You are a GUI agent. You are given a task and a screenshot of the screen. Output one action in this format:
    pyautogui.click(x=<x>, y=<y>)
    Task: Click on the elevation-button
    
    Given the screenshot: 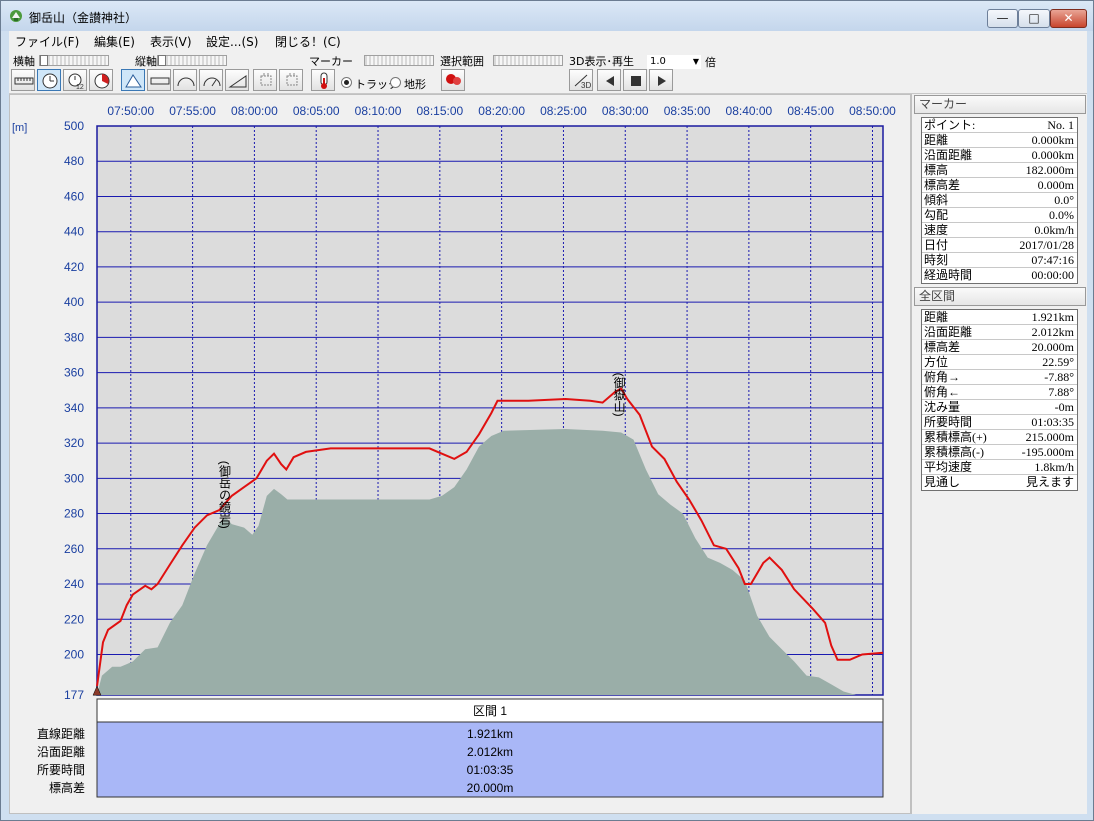 What is the action you would take?
    pyautogui.click(x=133, y=80)
    